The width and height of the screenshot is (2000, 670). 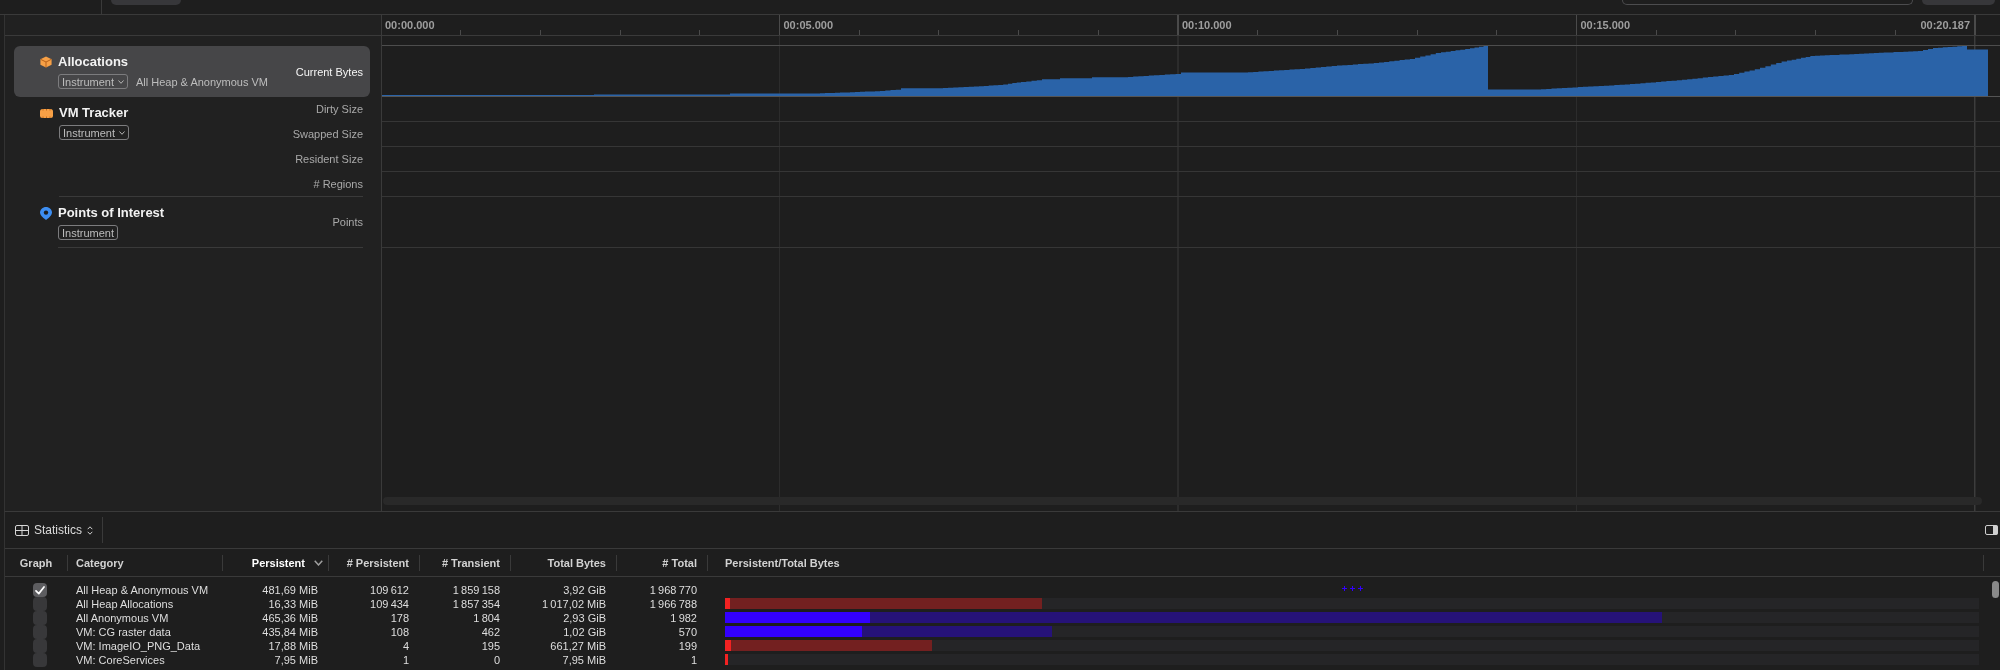 I want to click on track-header: VM Tracker Instrument Dirty Size Swapped Size Resident Size # Regions, so click(x=192, y=147).